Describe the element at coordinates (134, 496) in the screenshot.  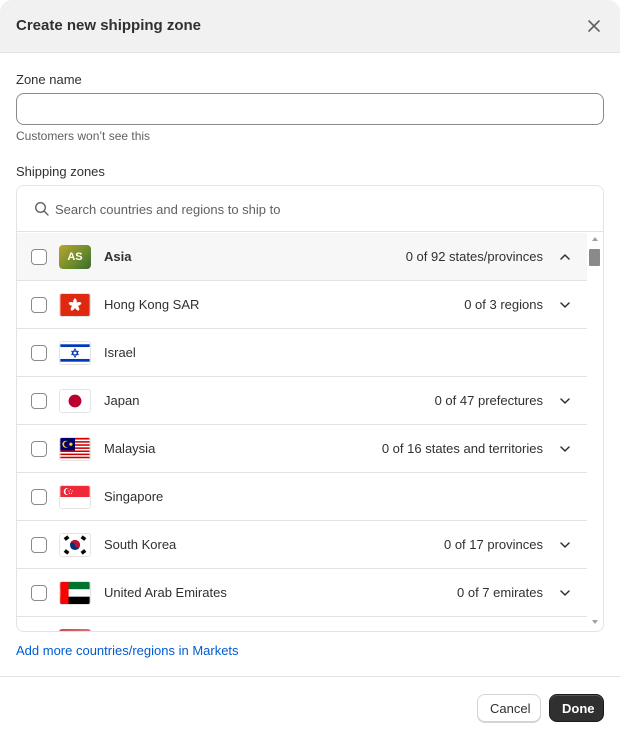
I see `country-name: Singapore` at that location.